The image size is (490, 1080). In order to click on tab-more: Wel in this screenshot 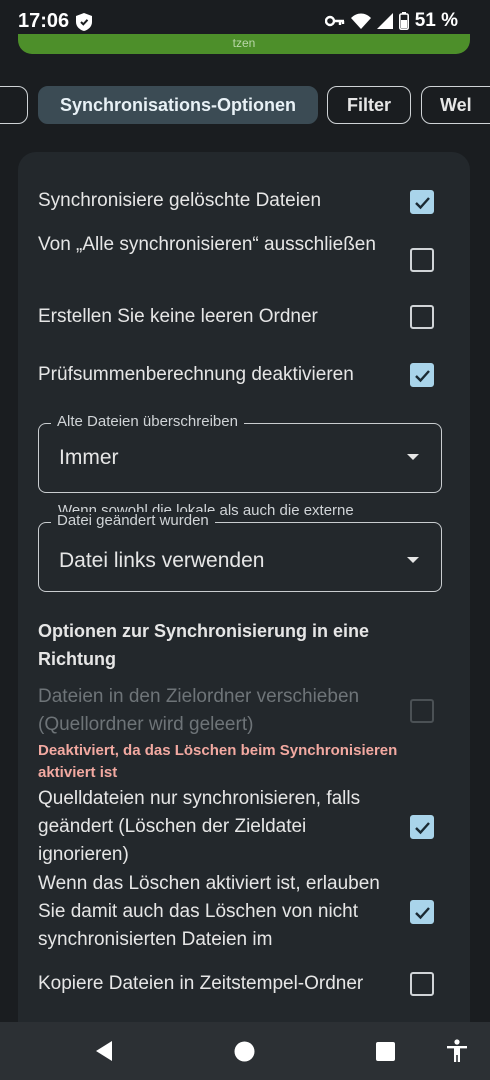, I will do `click(455, 105)`.